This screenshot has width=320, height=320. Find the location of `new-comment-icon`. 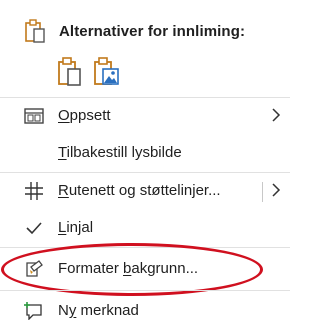

new-comment-icon is located at coordinates (33, 311).